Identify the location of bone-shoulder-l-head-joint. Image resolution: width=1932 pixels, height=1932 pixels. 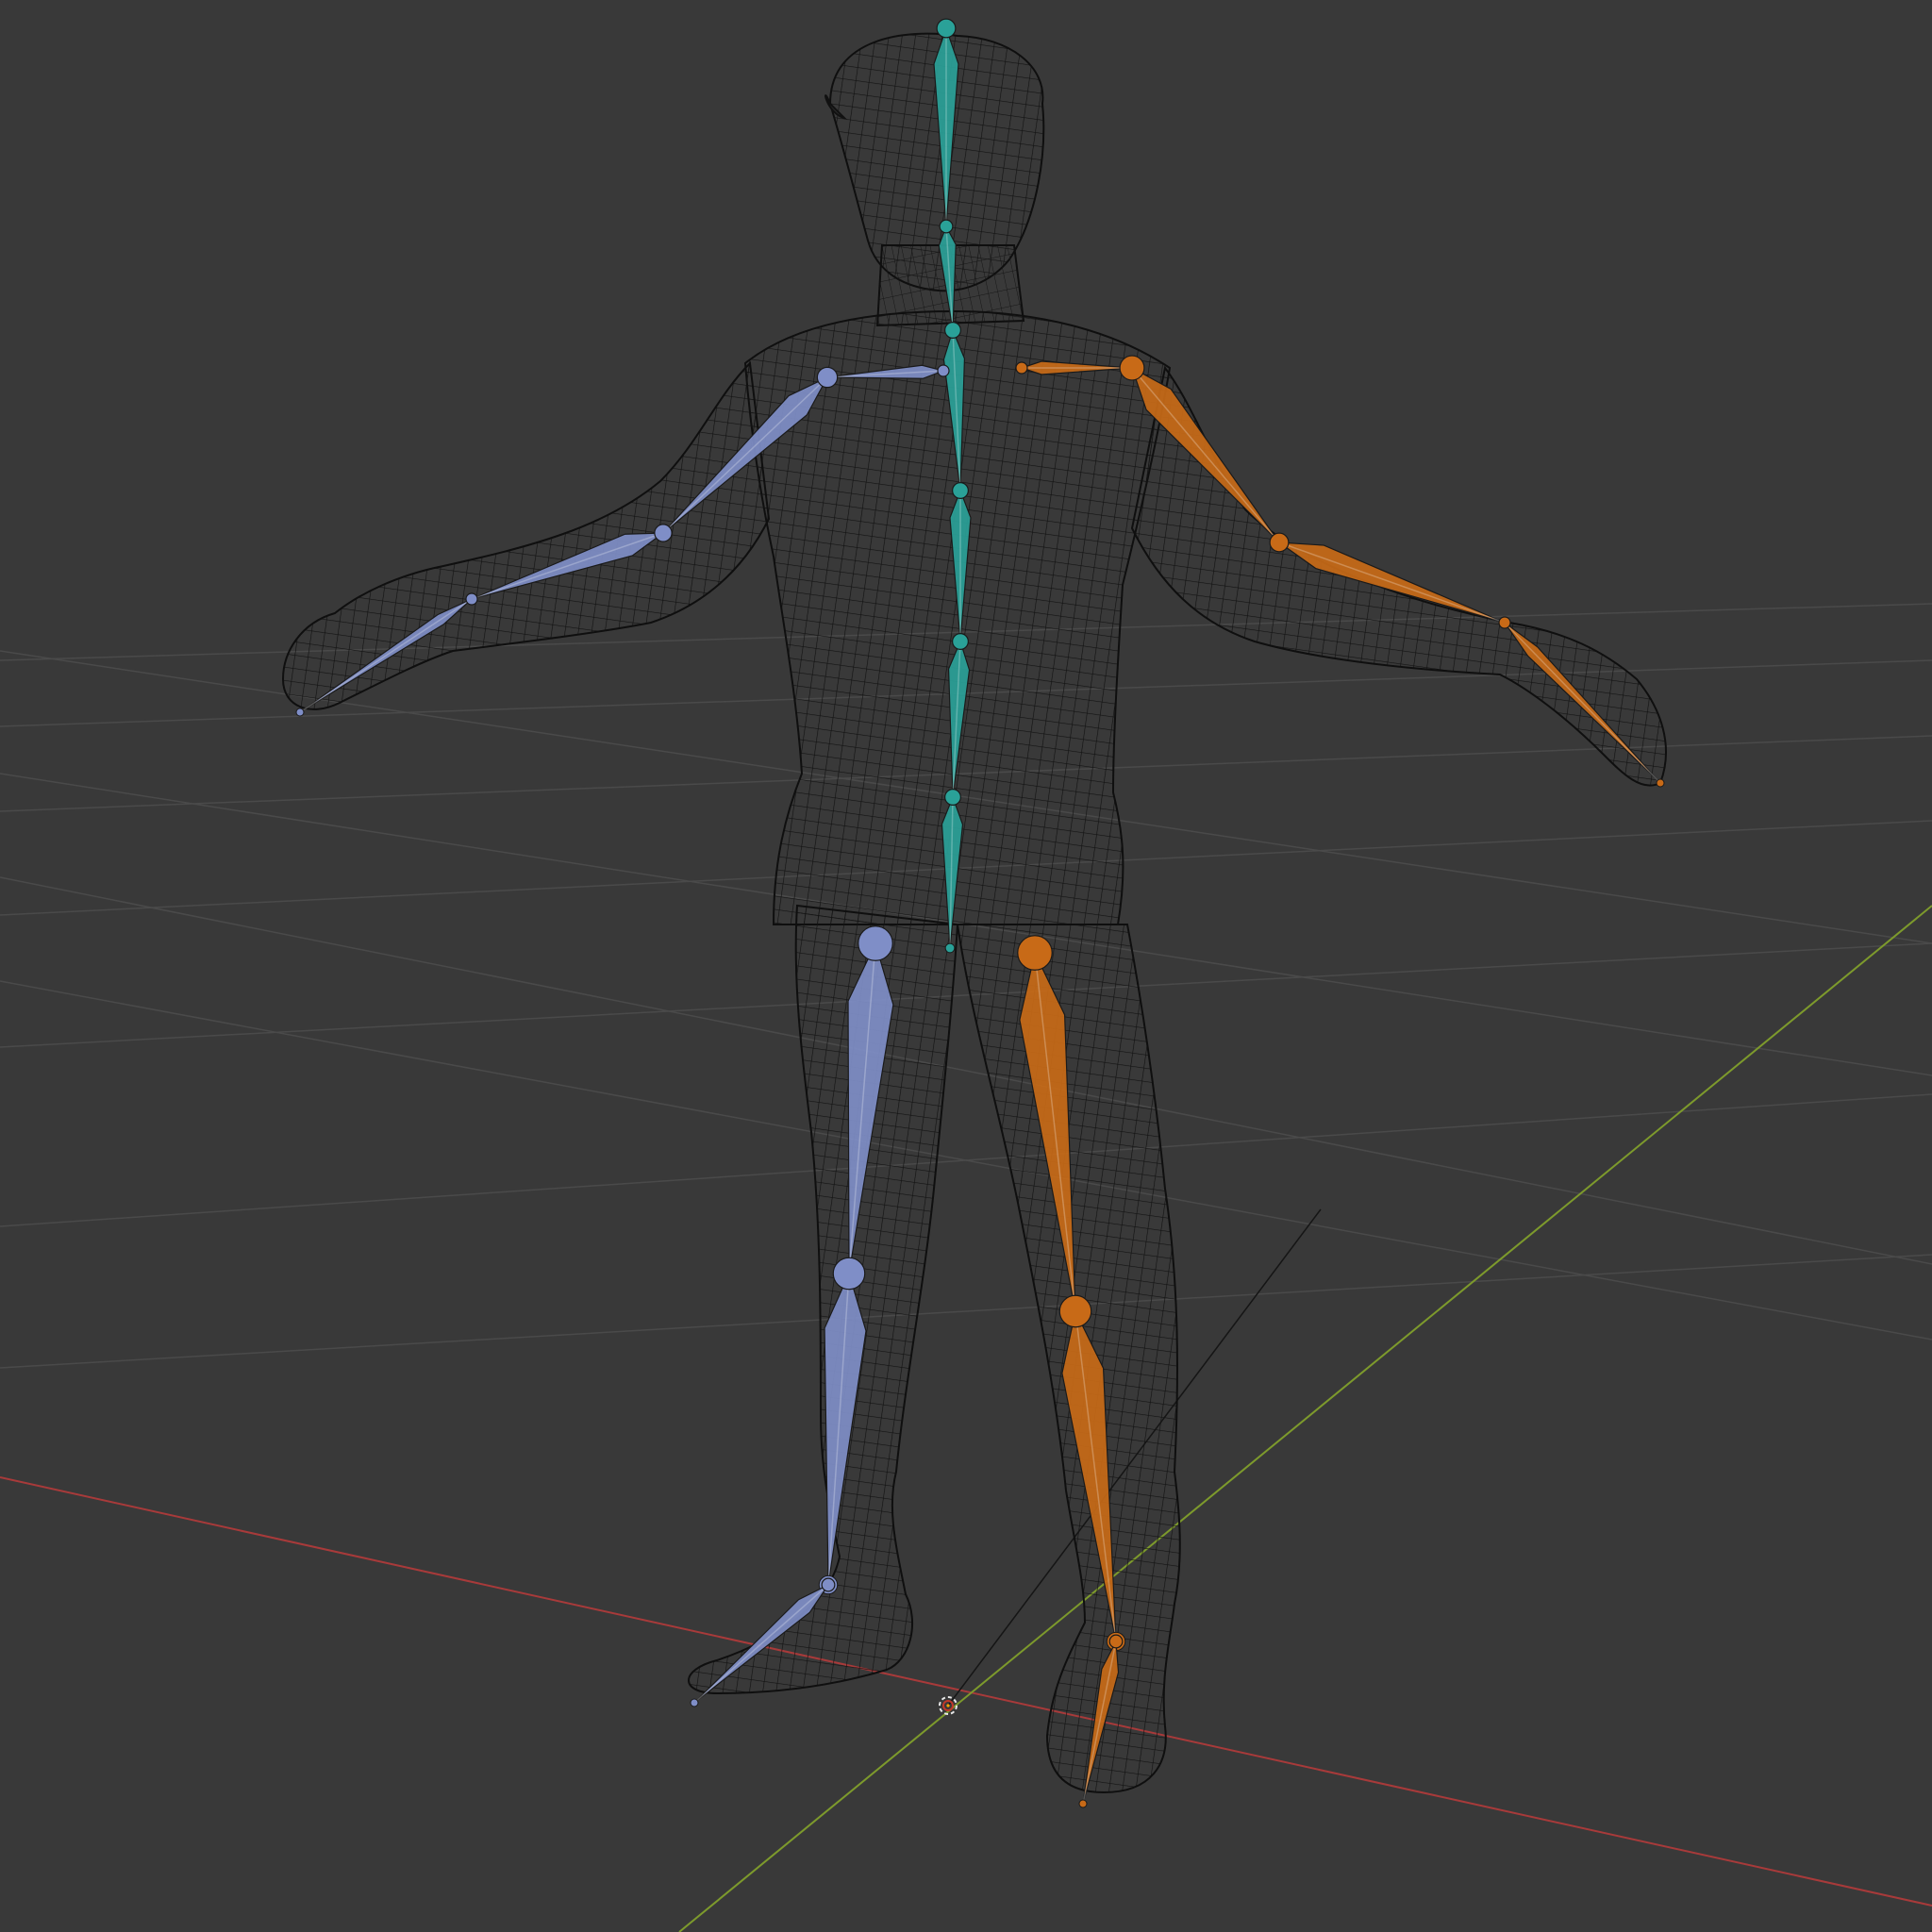
(943, 371).